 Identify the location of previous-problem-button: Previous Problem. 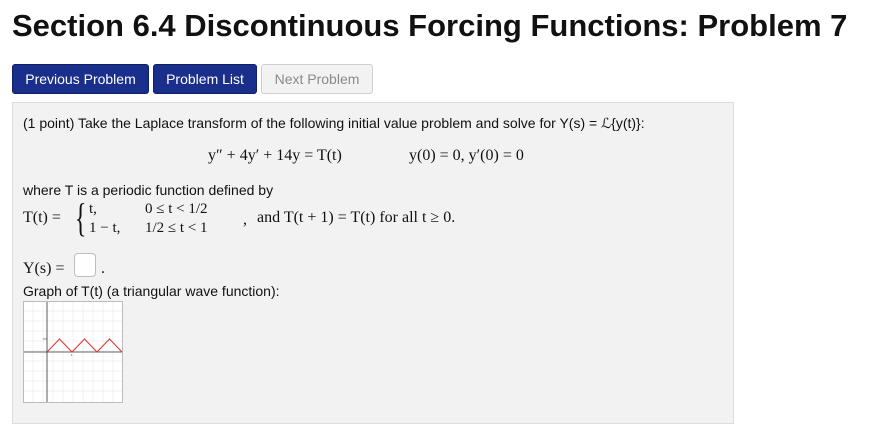
(80, 79).